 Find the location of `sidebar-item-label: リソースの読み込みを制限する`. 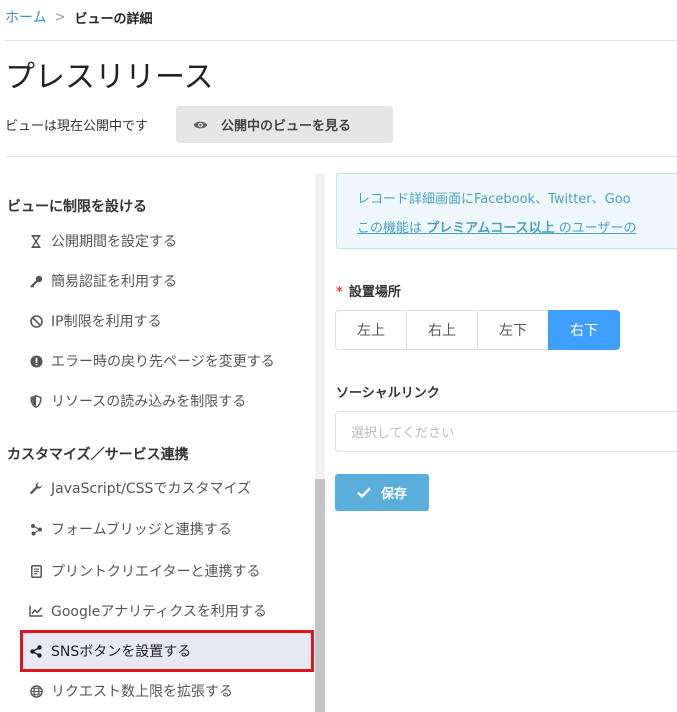

sidebar-item-label: リソースの読み込みを制限する is located at coordinates (149, 402).